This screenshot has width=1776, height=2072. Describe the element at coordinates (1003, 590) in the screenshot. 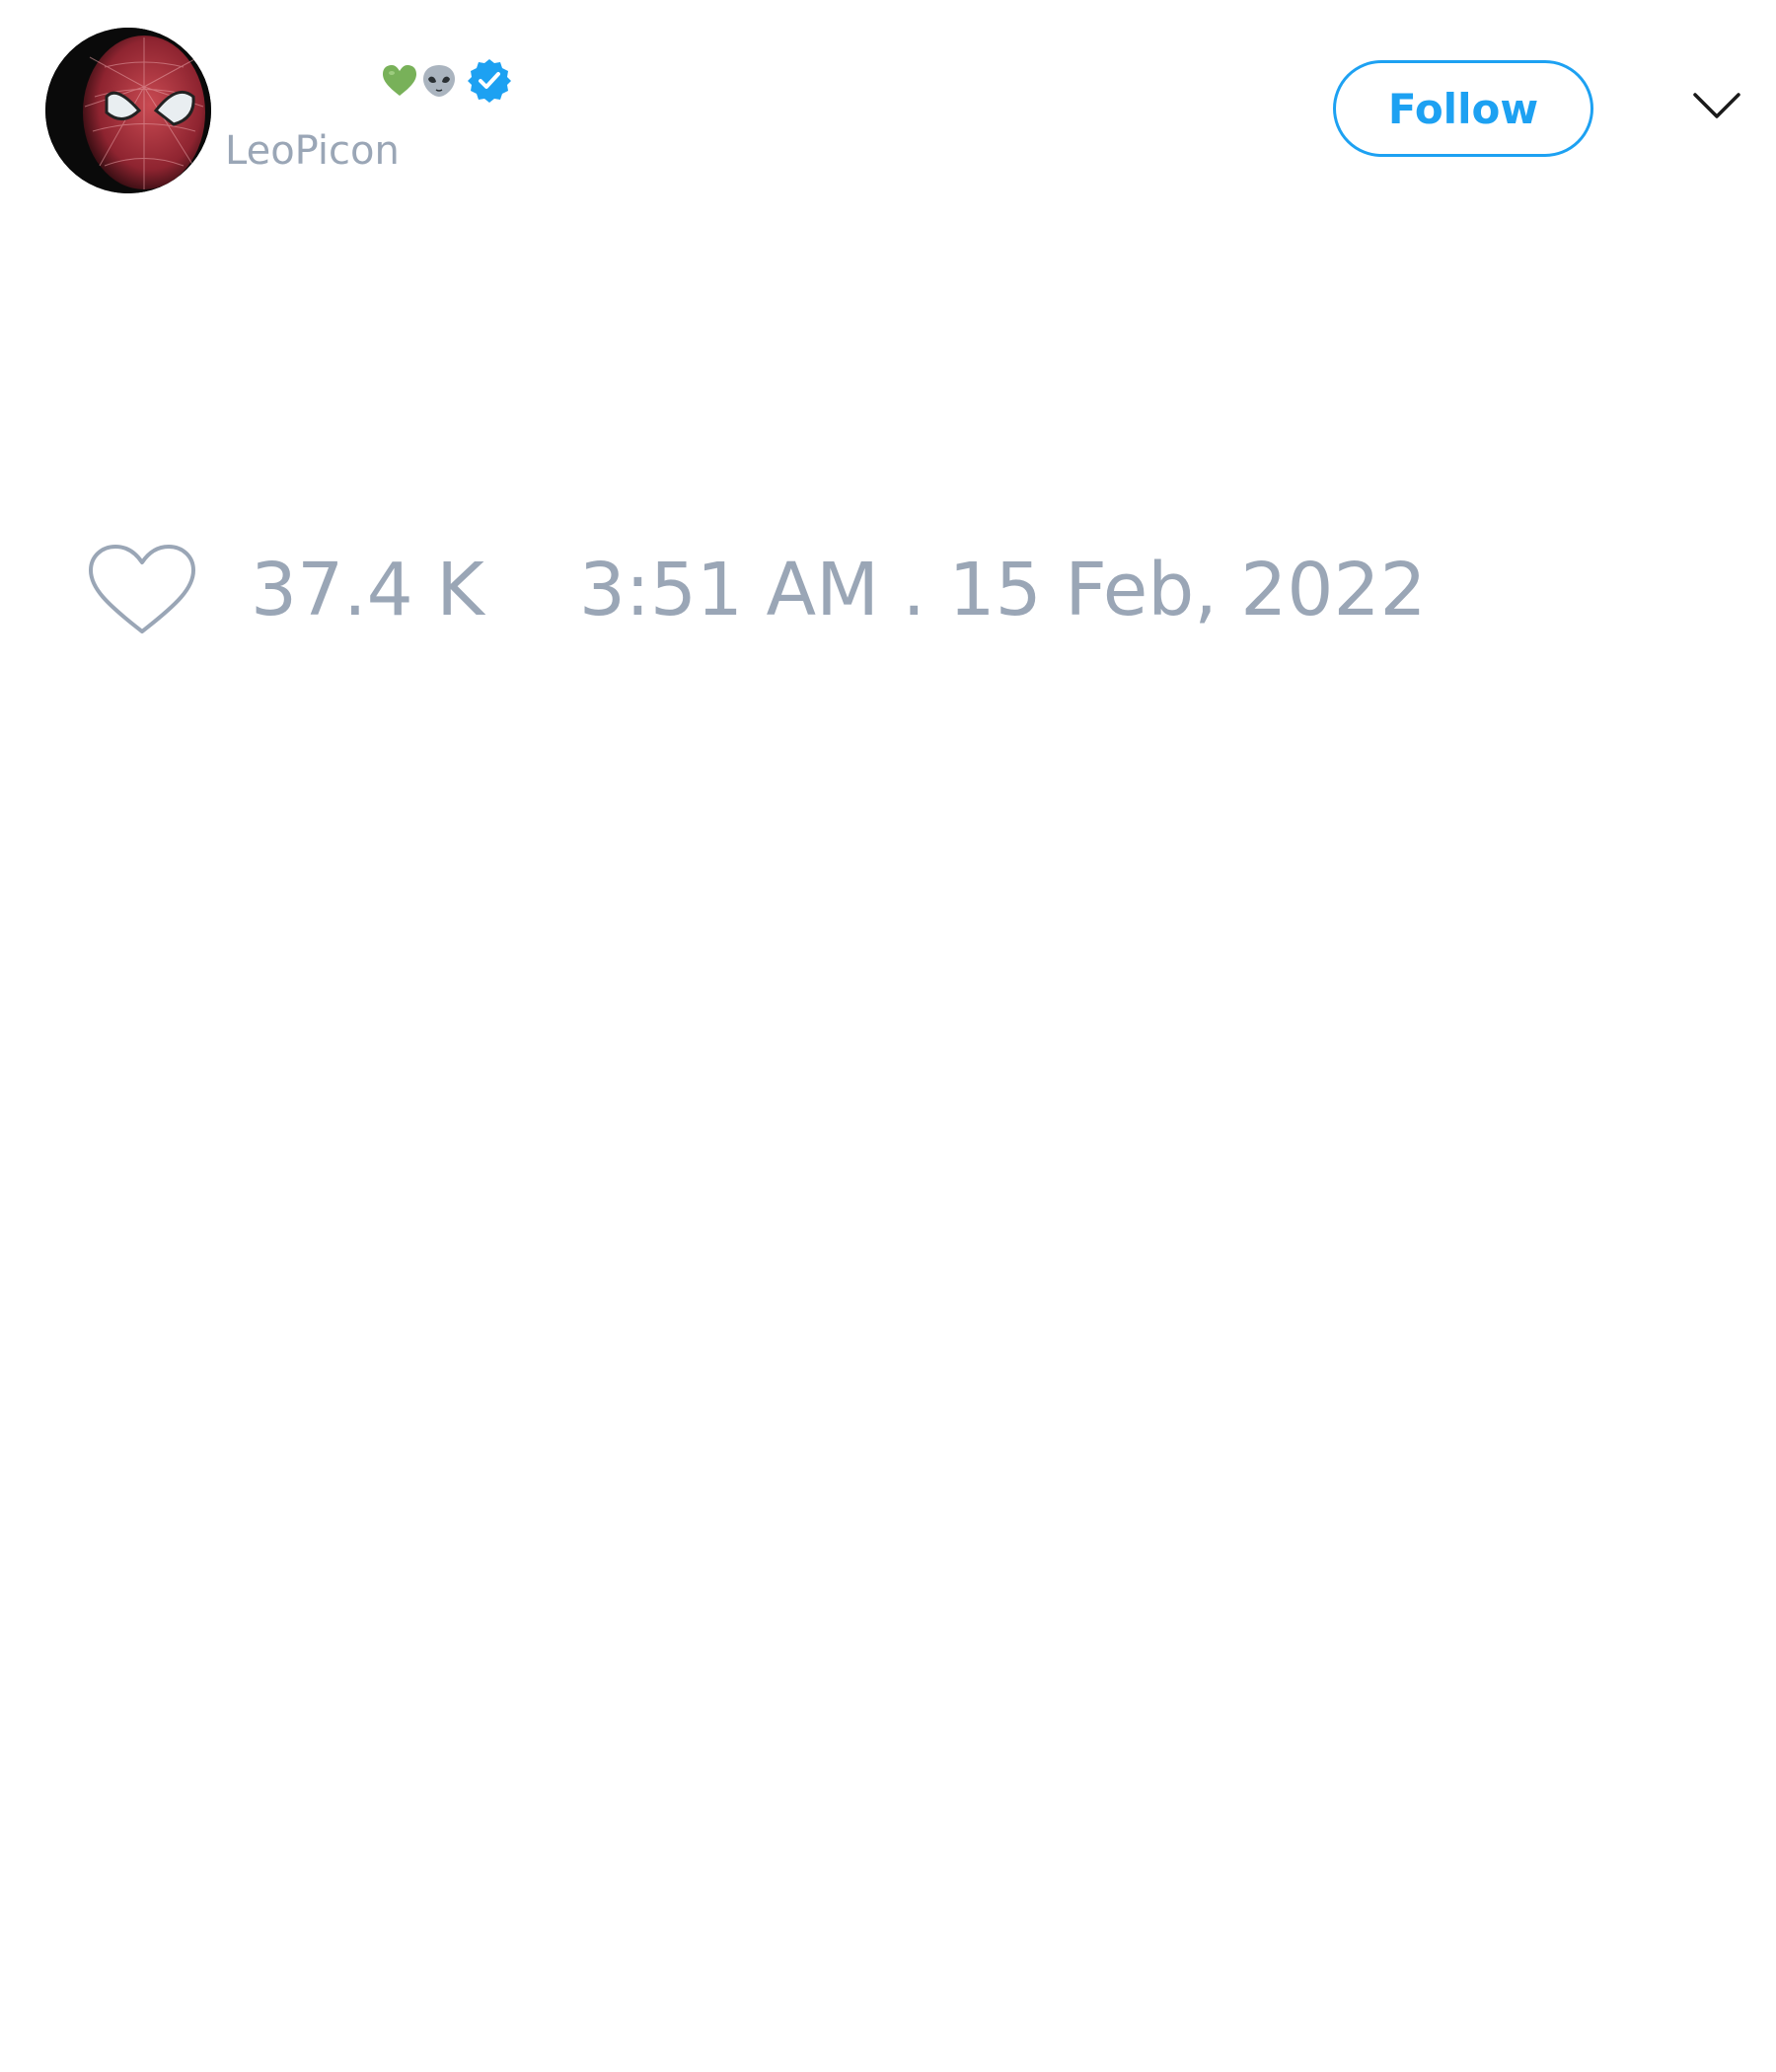

I see `tweet-timestamp: 3:51 AM . 15 Feb, 2022` at that location.